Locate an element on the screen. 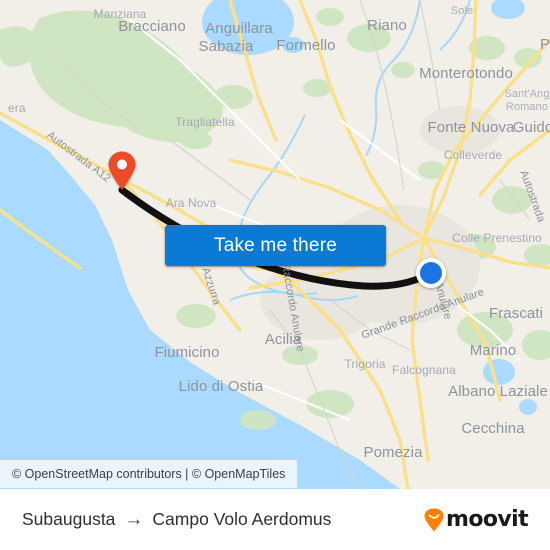 The width and height of the screenshot is (550, 550). destination-dot is located at coordinates (431, 273).